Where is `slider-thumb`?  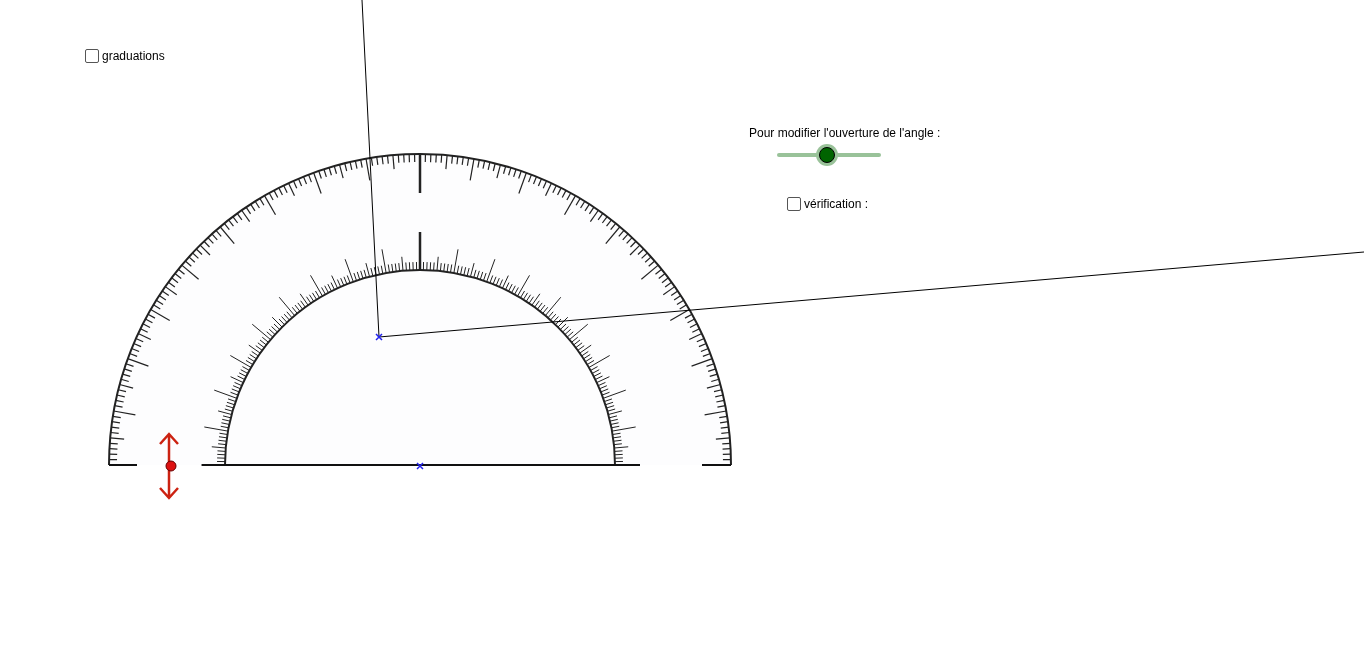
slider-thumb is located at coordinates (826, 155).